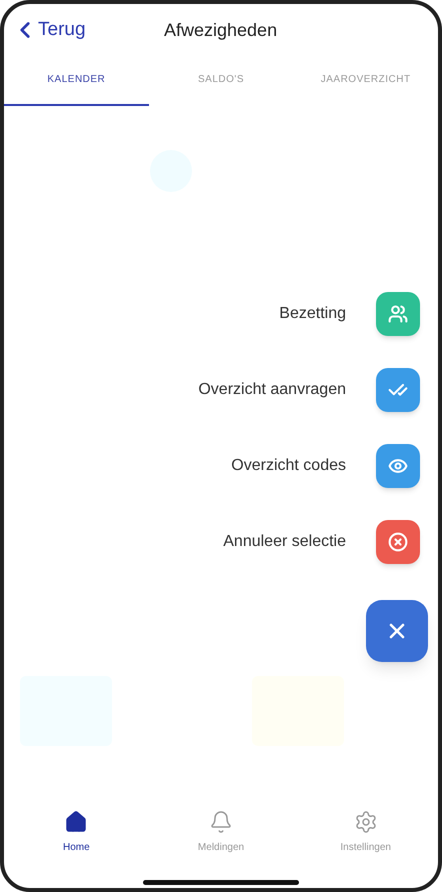 The height and width of the screenshot is (892, 442). Describe the element at coordinates (221, 822) in the screenshot. I see `bell-icon` at that location.